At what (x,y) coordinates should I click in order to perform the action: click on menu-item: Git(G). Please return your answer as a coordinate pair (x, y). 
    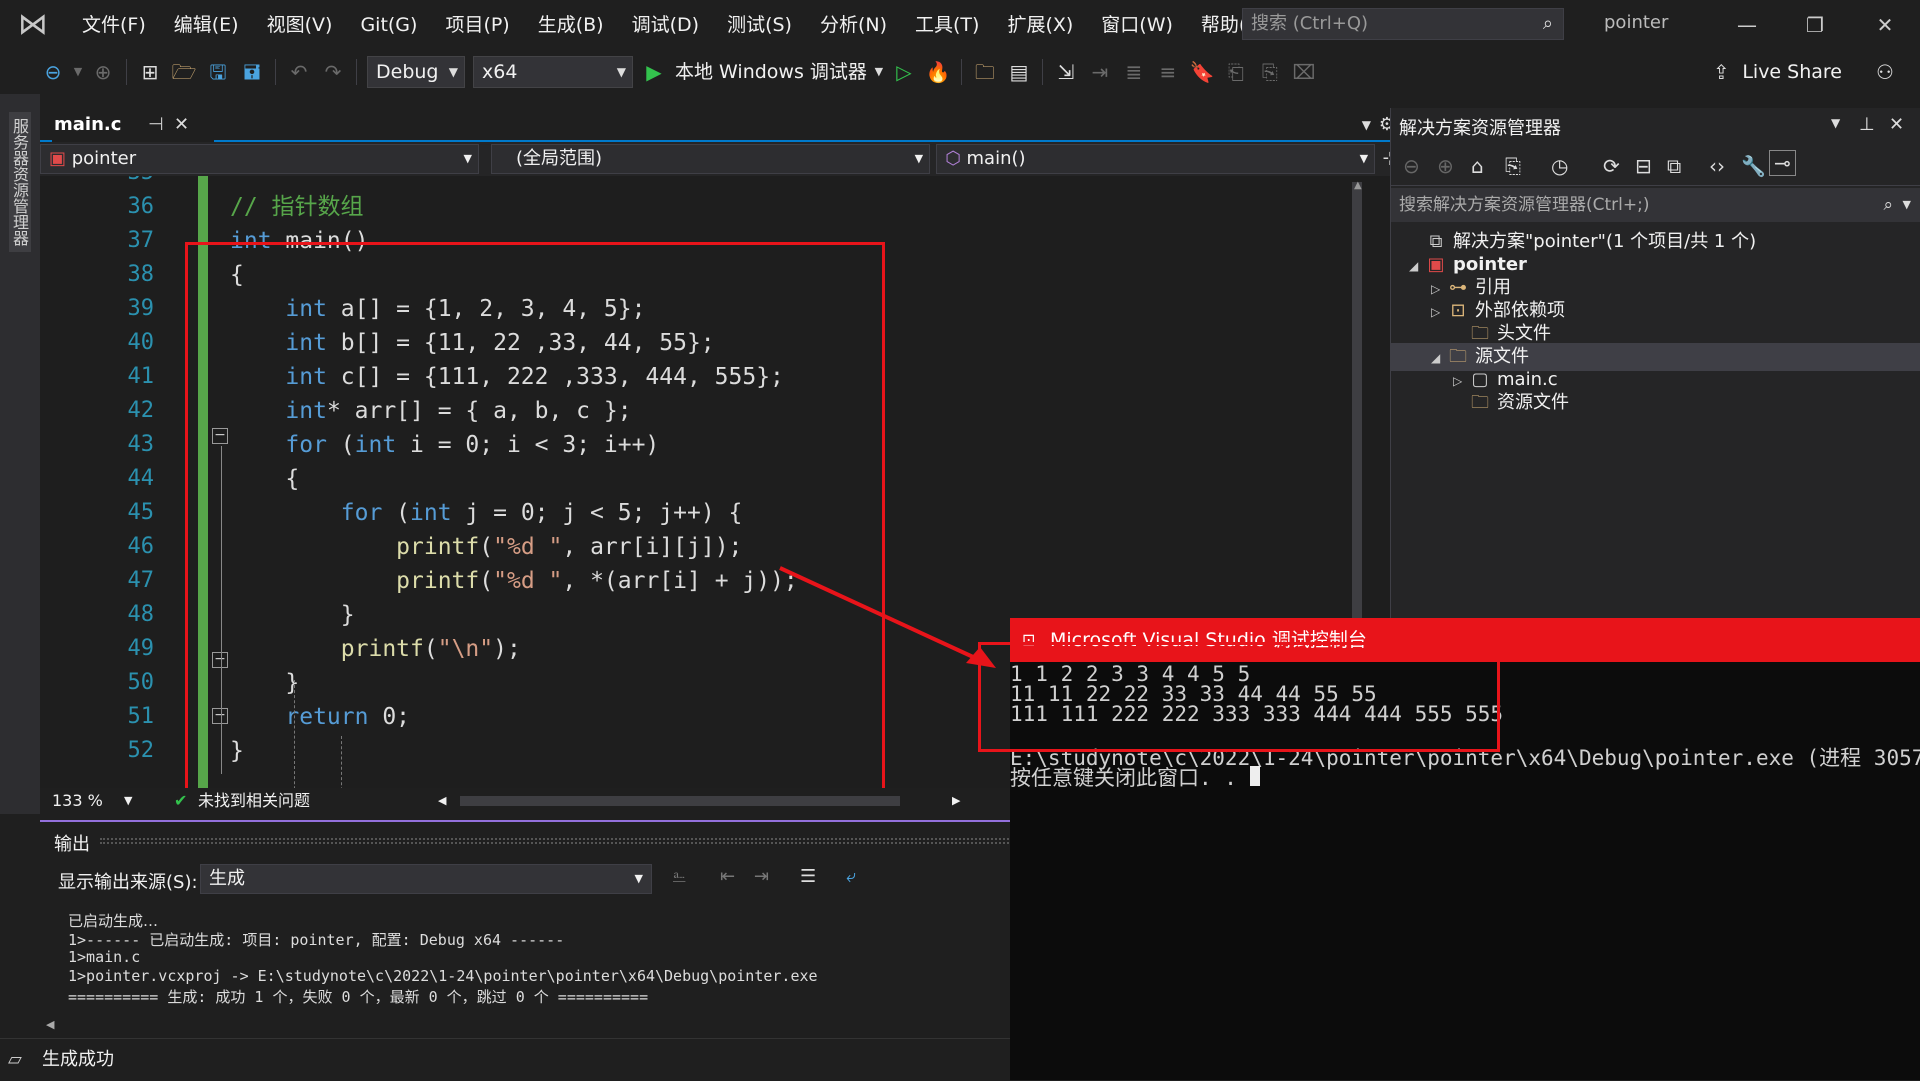
    Looking at the image, I should click on (388, 25).